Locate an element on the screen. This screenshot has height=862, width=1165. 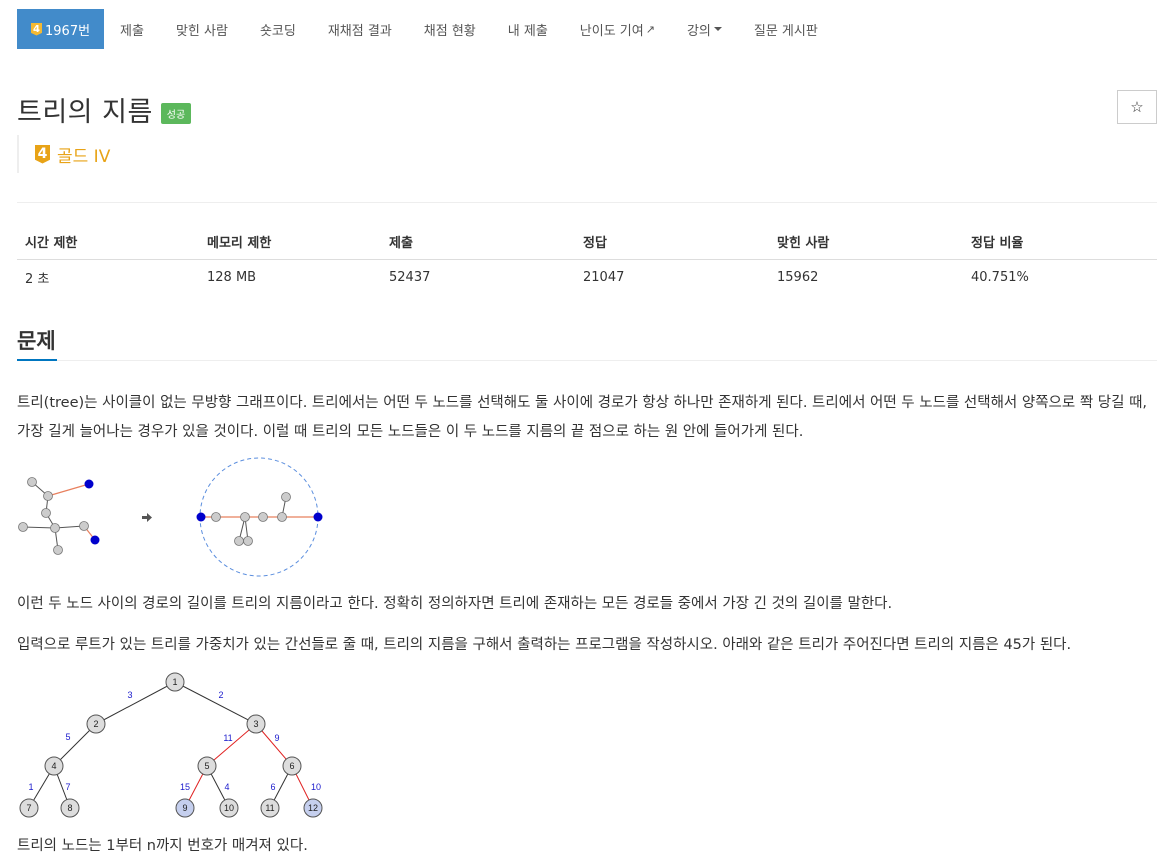
problem-title-row: 트리의 지름 성공 is located at coordinates (104, 109).